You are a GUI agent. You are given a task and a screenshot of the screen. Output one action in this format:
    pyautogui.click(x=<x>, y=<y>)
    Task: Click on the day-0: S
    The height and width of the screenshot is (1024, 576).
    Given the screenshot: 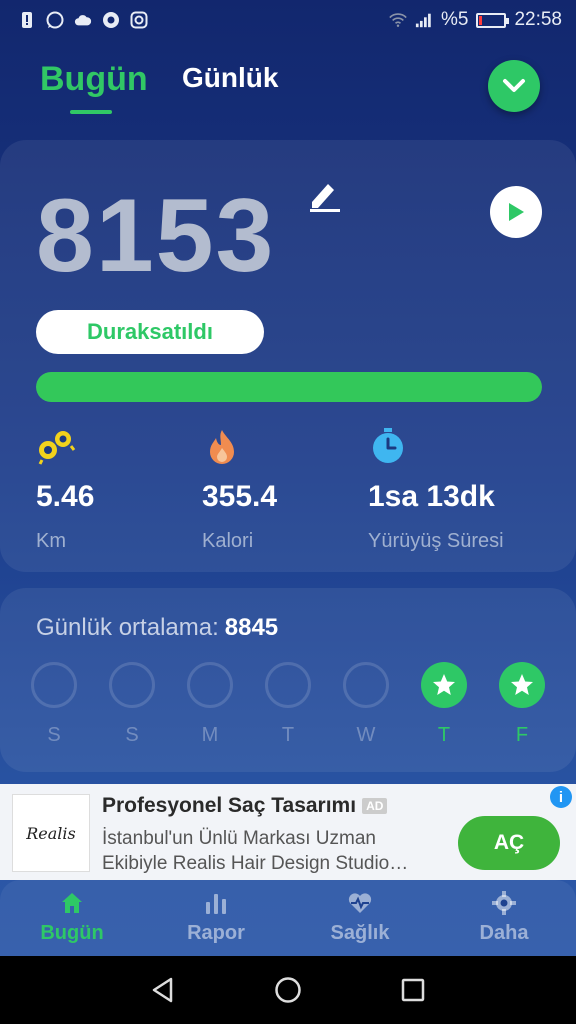 What is the action you would take?
    pyautogui.click(x=54, y=704)
    